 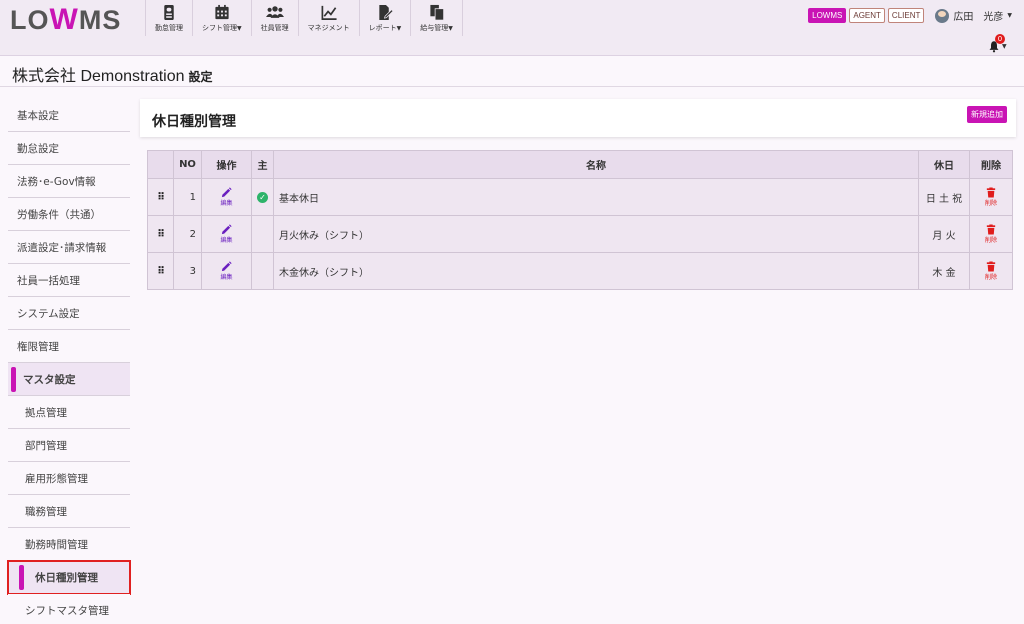 I want to click on panel-header: 休日種別管理 新規追加, so click(x=578, y=118).